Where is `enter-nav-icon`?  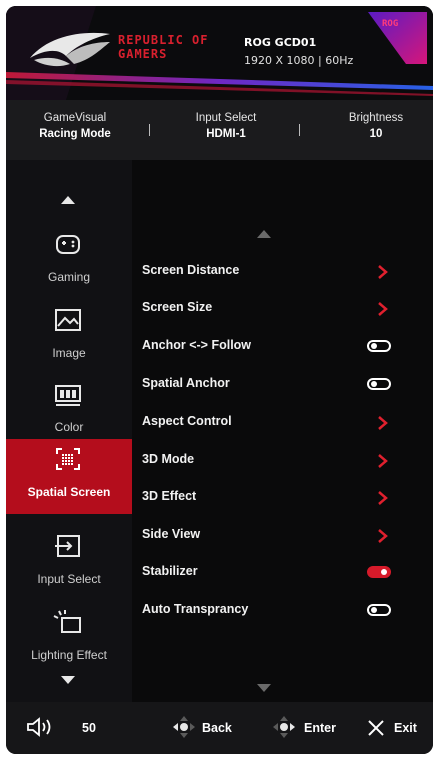 enter-nav-icon is located at coordinates (284, 727).